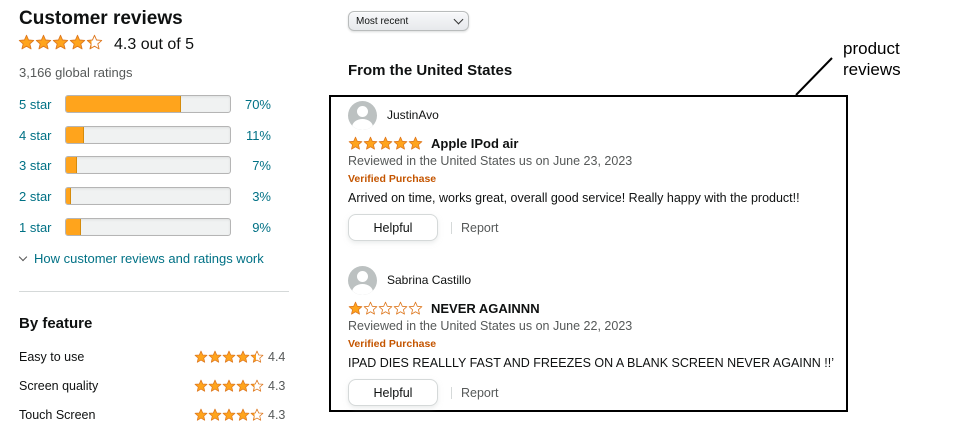  I want to click on histogram-label: 3 star, so click(42, 165).